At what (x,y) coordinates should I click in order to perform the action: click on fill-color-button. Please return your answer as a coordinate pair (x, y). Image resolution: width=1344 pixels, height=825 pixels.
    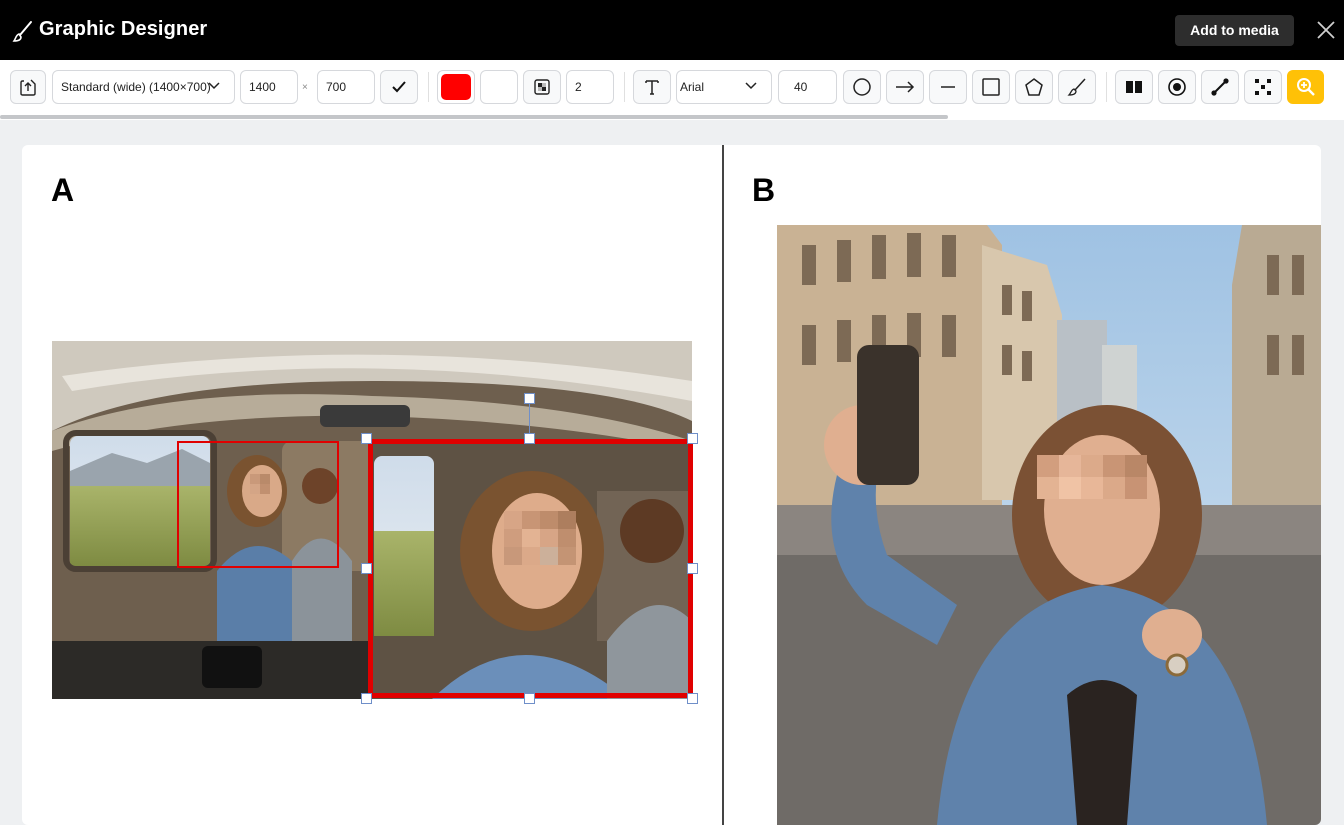
    Looking at the image, I should click on (499, 87).